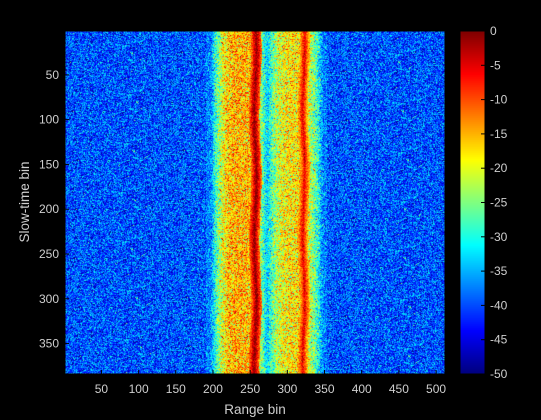 The image size is (541, 420). Describe the element at coordinates (499, 374) in the screenshot. I see `colorbar-tick-label: -50` at that location.